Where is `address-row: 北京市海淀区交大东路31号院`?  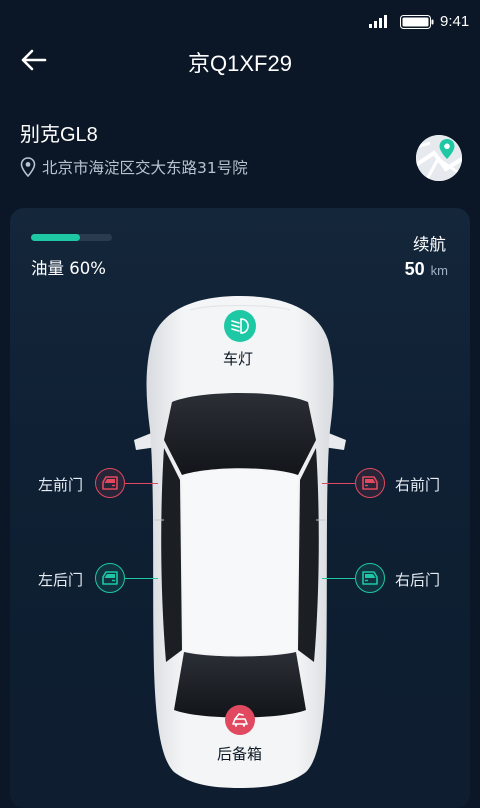
address-row: 北京市海淀区交大东路31号院 is located at coordinates (134, 167).